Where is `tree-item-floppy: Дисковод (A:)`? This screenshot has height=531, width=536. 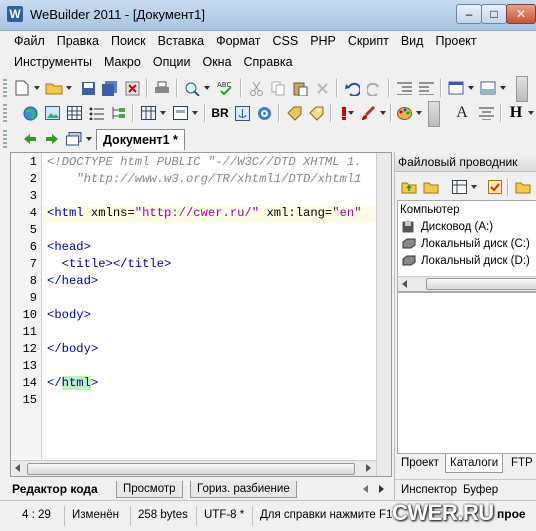 tree-item-floppy: Дисковод (A:) is located at coordinates (447, 227).